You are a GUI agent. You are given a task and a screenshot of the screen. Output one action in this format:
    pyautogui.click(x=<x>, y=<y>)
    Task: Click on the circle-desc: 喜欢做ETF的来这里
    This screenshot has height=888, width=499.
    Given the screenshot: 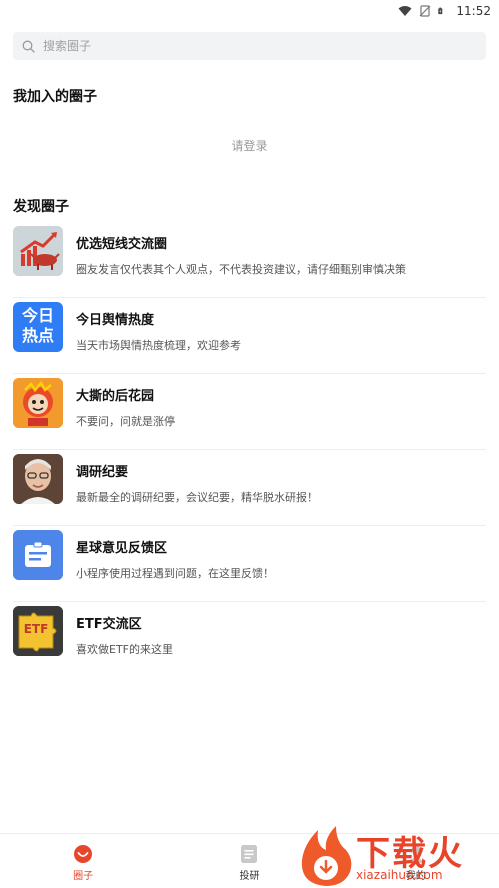 What is the action you would take?
    pyautogui.click(x=124, y=649)
    